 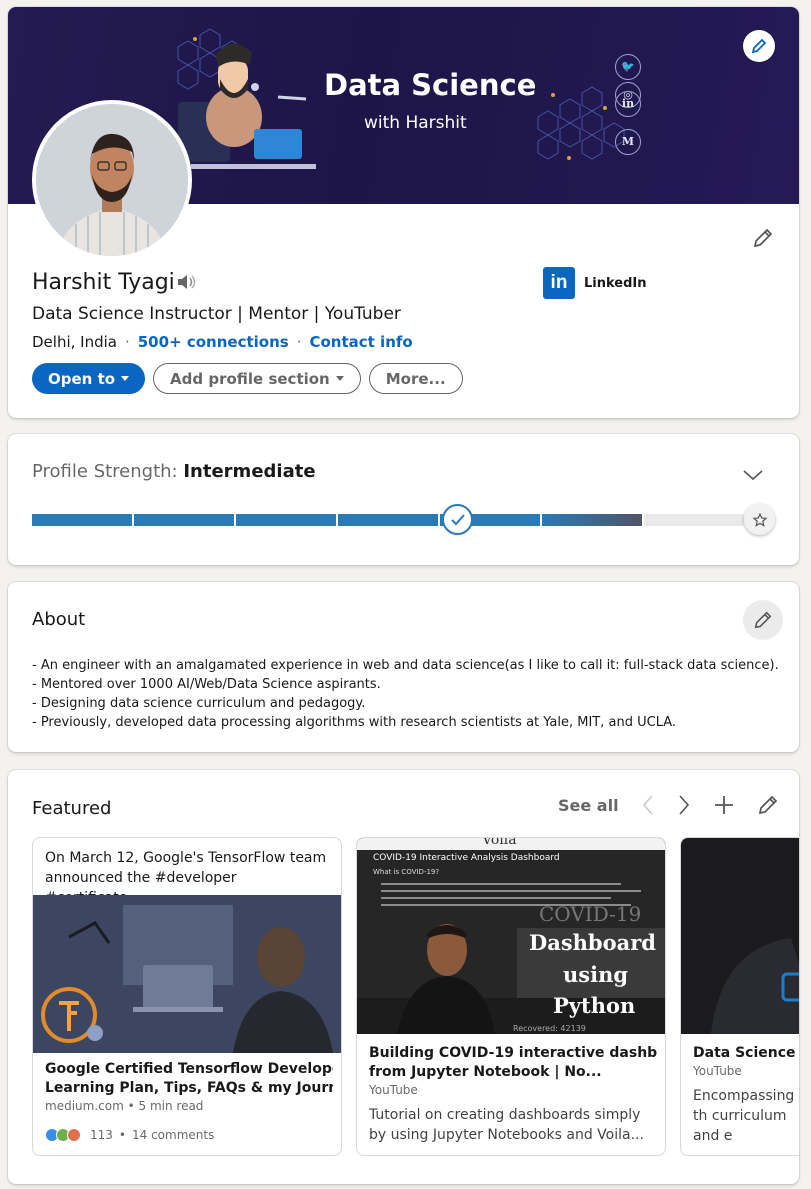 I want to click on thumb-overlay-python: Python, so click(x=594, y=1005).